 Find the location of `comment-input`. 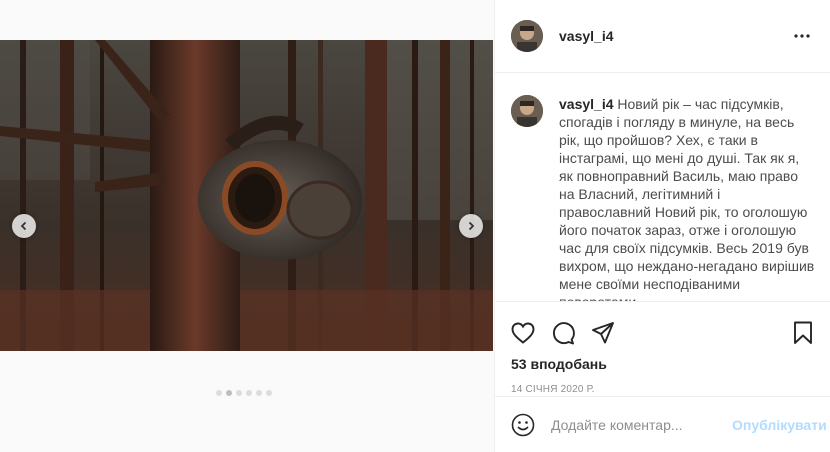

comment-input is located at coordinates (641, 425).